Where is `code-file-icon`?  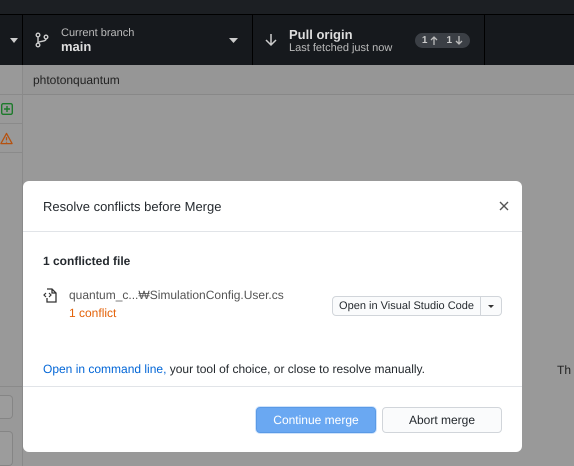
code-file-icon is located at coordinates (50, 295).